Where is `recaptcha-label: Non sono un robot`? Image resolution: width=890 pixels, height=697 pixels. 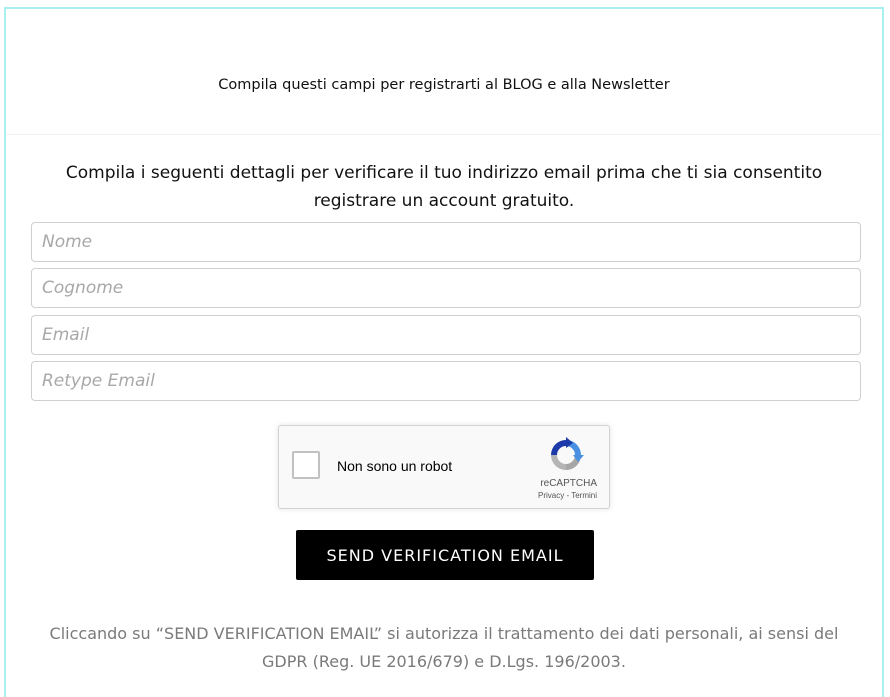 recaptcha-label: Non sono un robot is located at coordinates (395, 466).